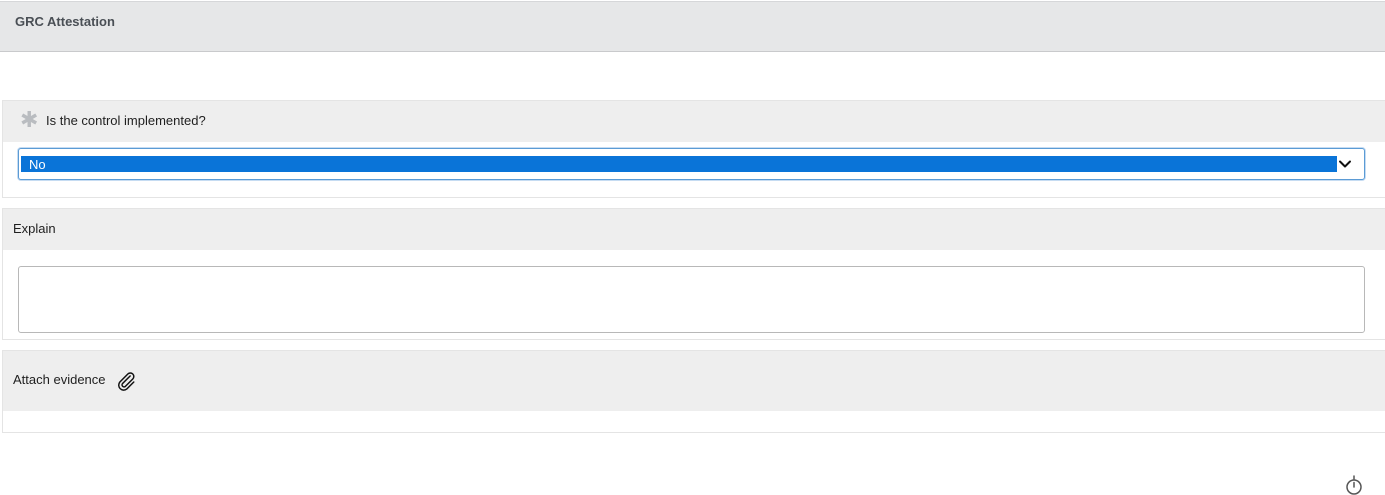 The height and width of the screenshot is (495, 1385). What do you see at coordinates (126, 381) in the screenshot?
I see `paperclip-icon` at bounding box center [126, 381].